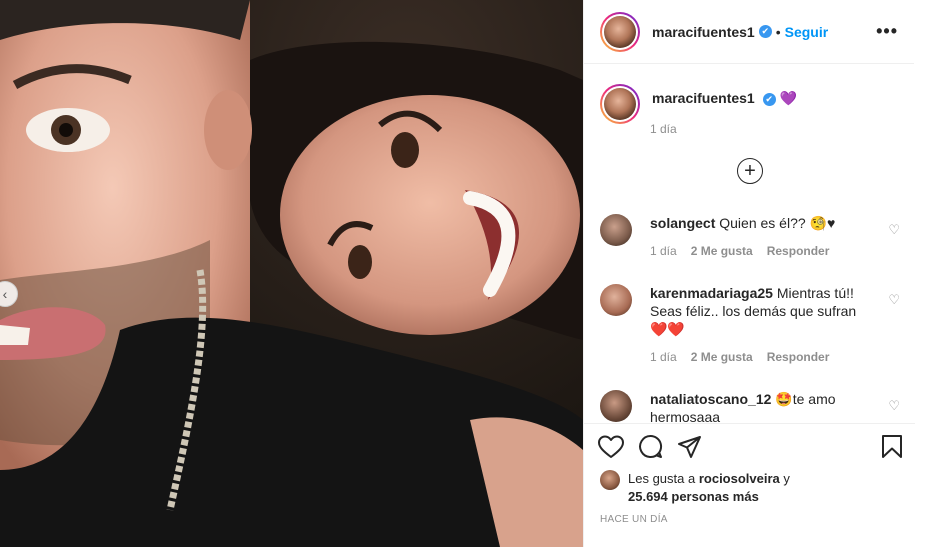  I want to click on follow-button: Seguir, so click(807, 32).